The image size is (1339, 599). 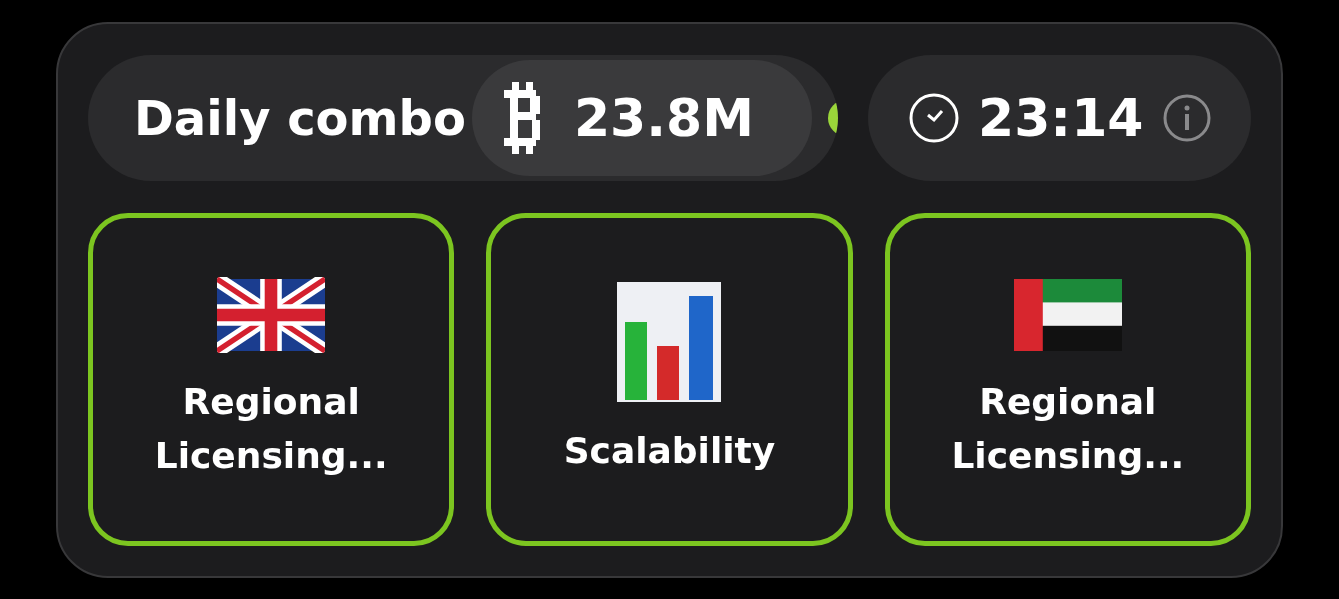 What do you see at coordinates (1186, 118) in the screenshot?
I see `info-icon` at bounding box center [1186, 118].